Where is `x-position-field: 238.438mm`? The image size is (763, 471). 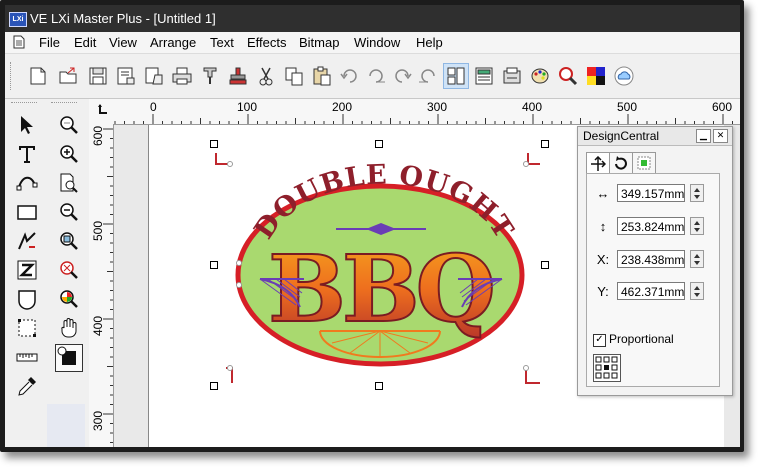 x-position-field: 238.438mm is located at coordinates (651, 259).